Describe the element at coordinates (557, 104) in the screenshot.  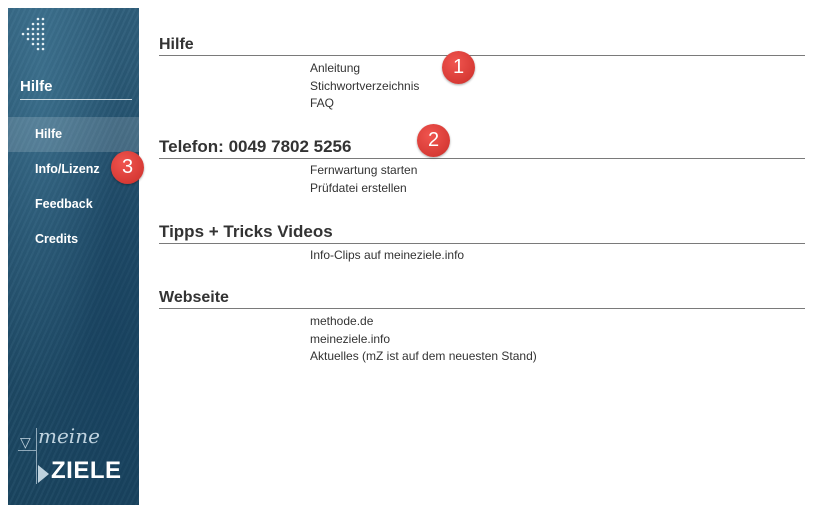
I see `link-faq: FAQ` at that location.